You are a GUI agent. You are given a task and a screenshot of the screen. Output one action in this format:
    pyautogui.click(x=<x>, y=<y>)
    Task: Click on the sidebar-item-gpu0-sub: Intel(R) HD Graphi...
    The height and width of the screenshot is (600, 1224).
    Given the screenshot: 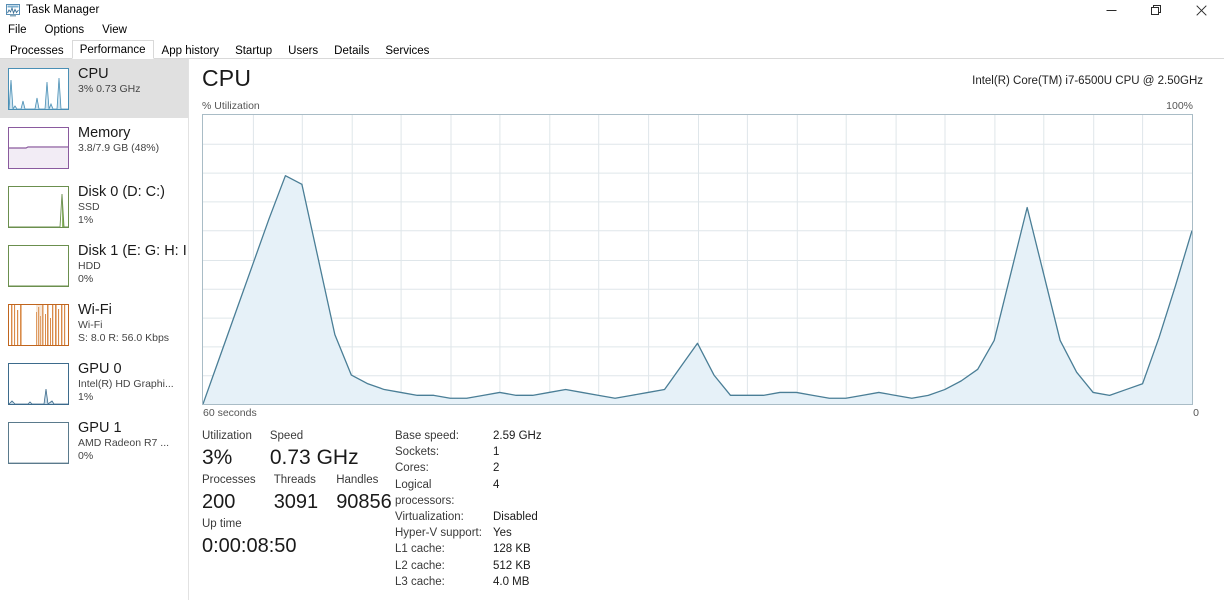 What is the action you would take?
    pyautogui.click(x=126, y=384)
    